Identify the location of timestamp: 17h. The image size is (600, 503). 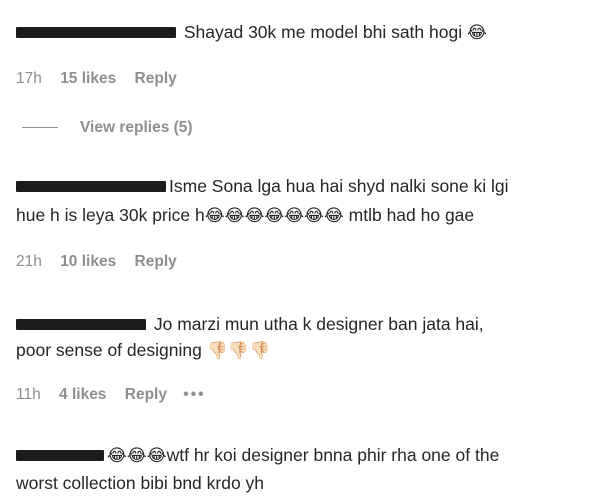
(29, 78).